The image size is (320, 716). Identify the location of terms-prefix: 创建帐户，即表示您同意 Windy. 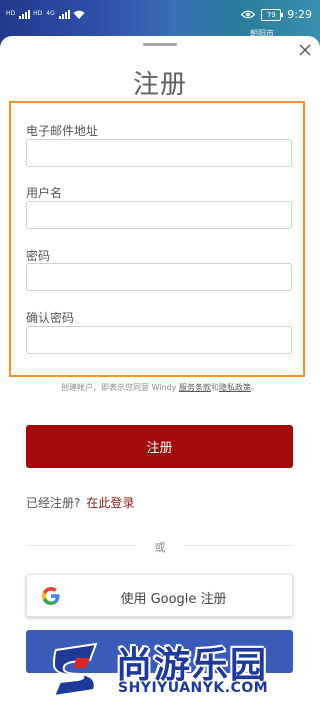
(120, 387).